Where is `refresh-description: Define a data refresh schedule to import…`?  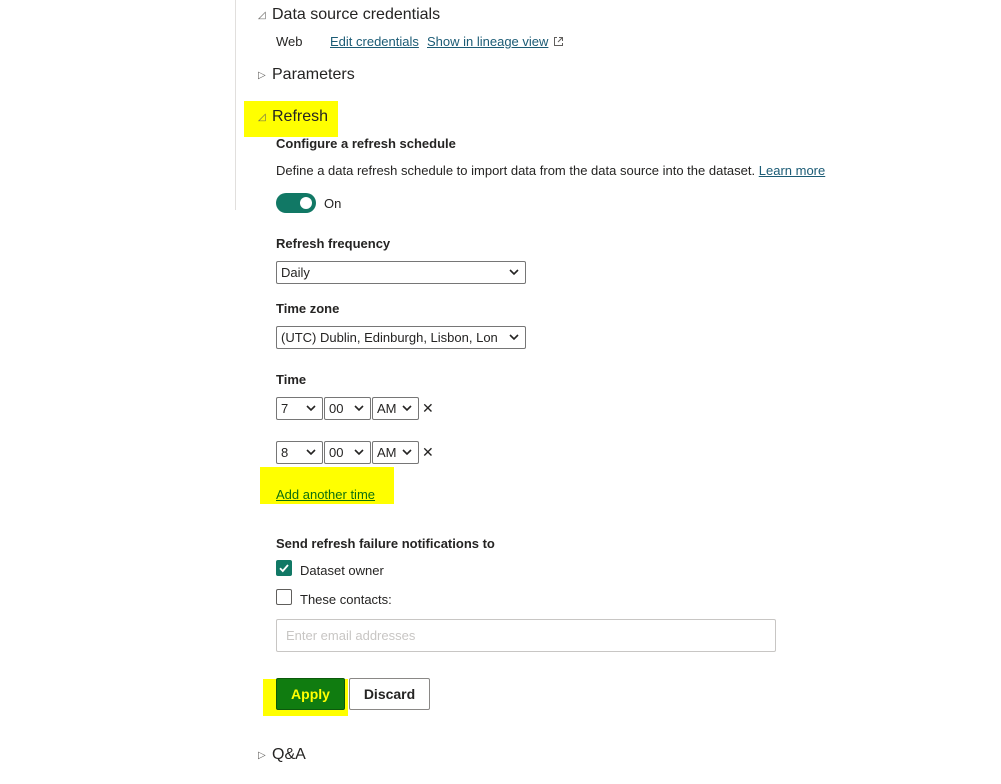 refresh-description: Define a data refresh schedule to import… is located at coordinates (550, 170).